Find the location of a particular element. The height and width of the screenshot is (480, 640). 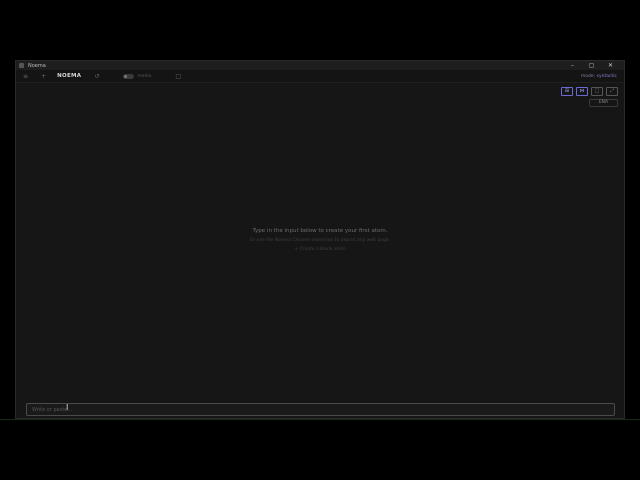

graph-view-icon: ⊞ is located at coordinates (567, 91).